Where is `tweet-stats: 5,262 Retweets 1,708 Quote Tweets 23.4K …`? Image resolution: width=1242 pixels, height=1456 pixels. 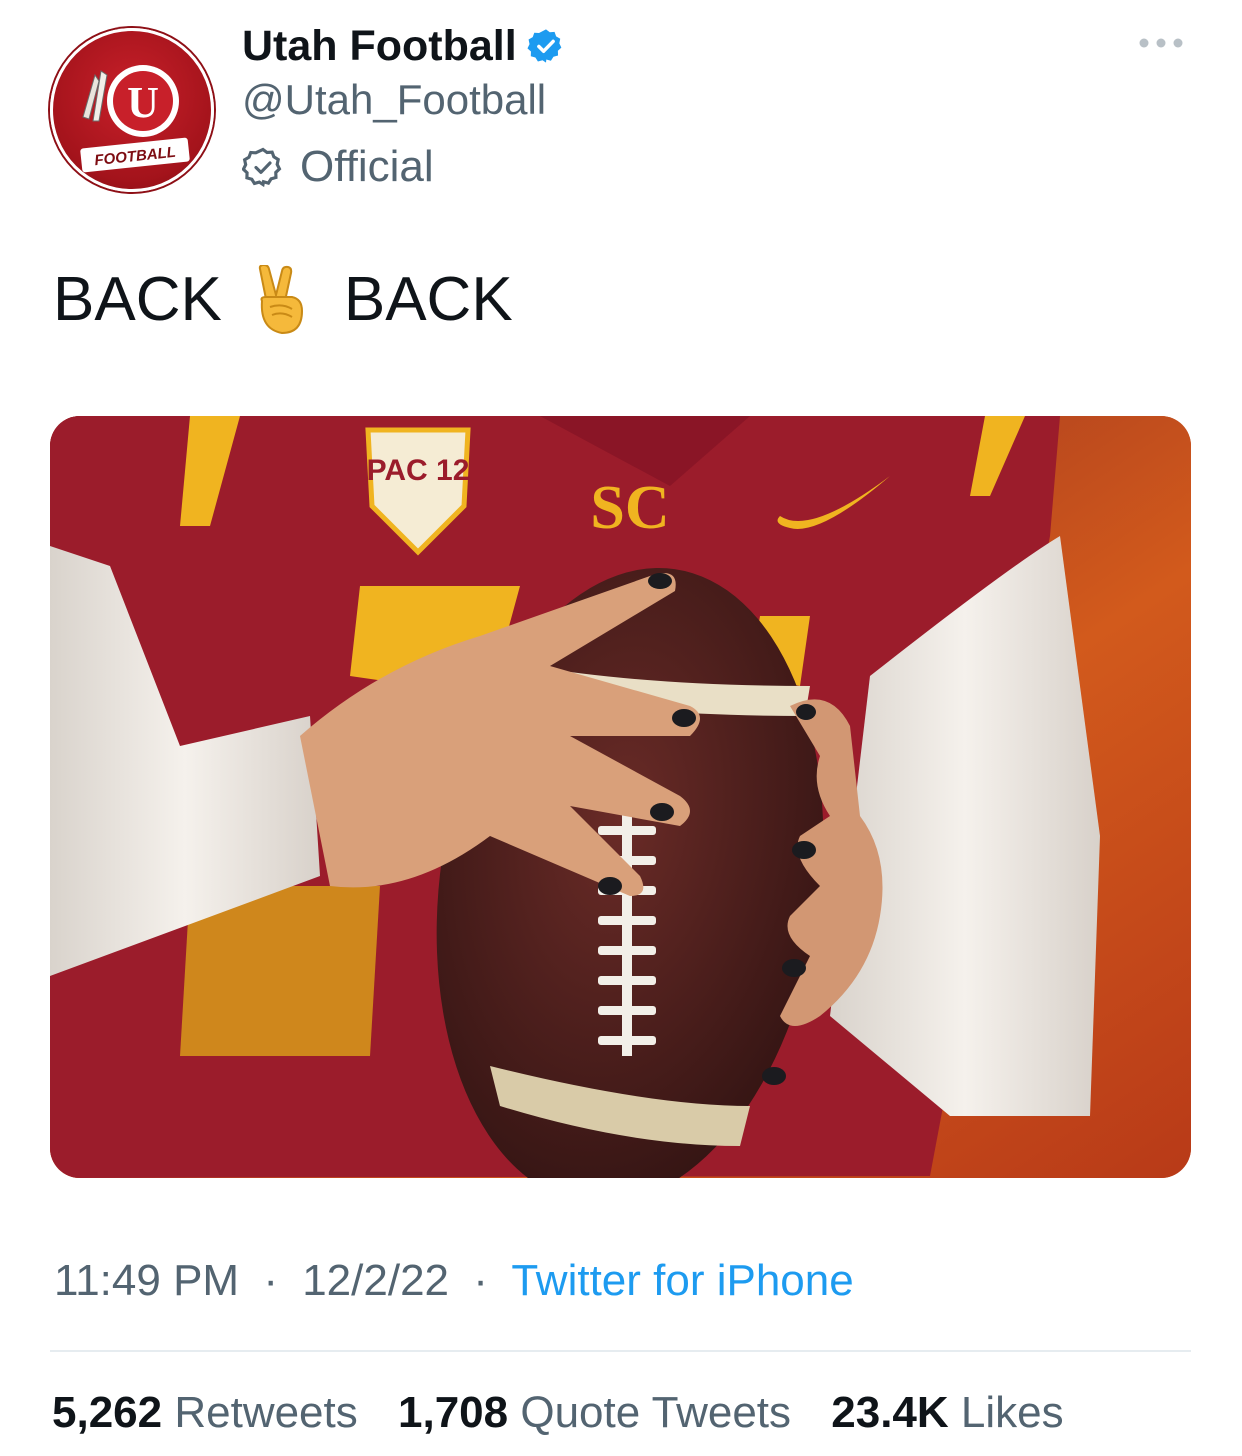
tweet-stats: 5,262 Retweets 1,708 Quote Tweets 23.4K … is located at coordinates (572, 1413).